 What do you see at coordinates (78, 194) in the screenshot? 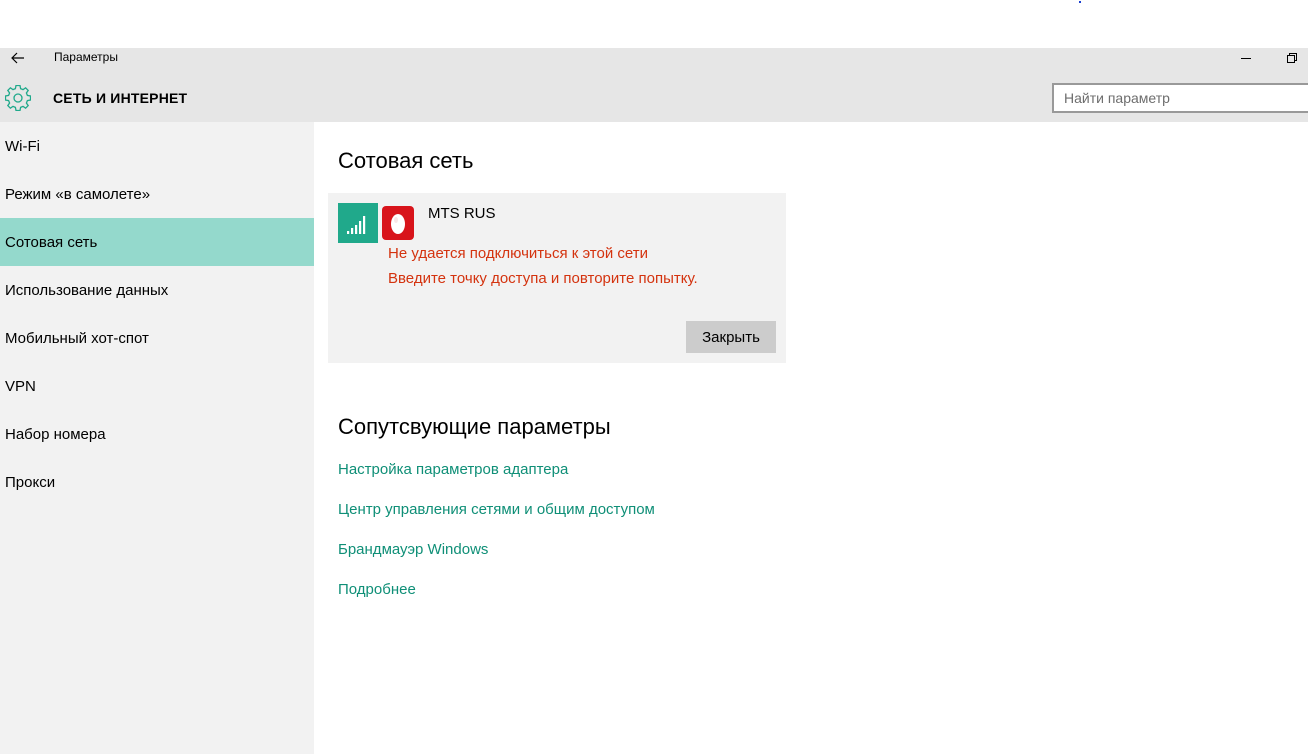
I see `sidebar-item-label: Режим «в самолете»` at bounding box center [78, 194].